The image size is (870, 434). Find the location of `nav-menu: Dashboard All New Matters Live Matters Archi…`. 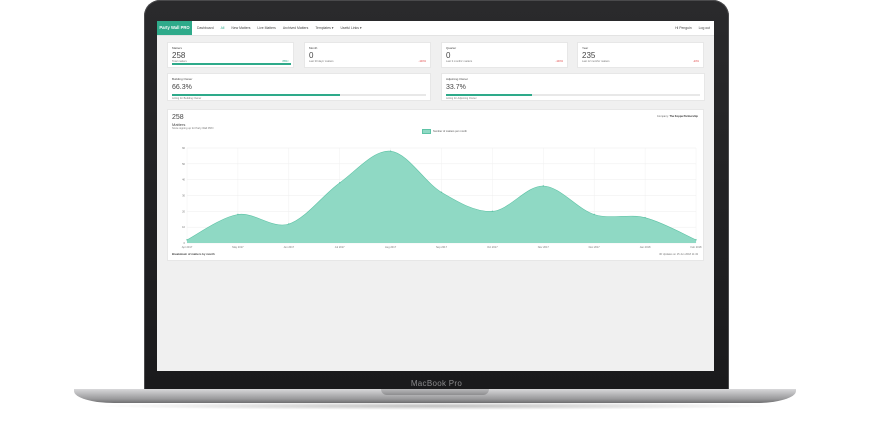

nav-menu: Dashboard All New Matters Live Matters Archi… is located at coordinates (279, 28).